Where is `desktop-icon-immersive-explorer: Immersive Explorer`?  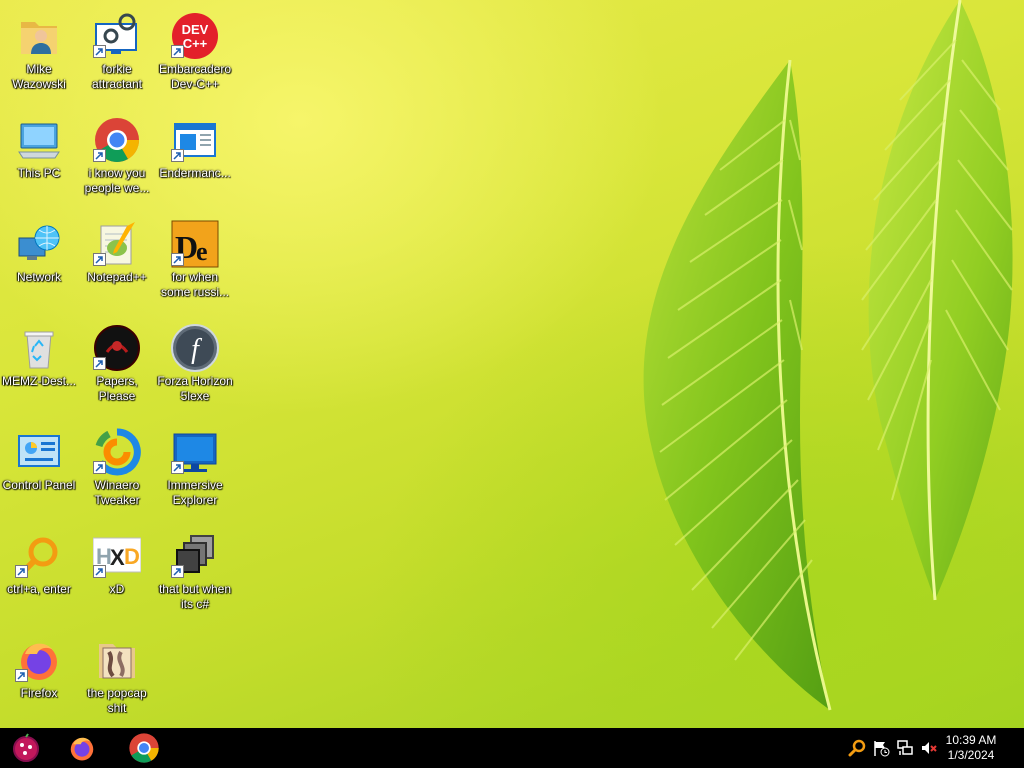
desktop-icon-immersive-explorer: Immersive Explorer is located at coordinates (195, 468).